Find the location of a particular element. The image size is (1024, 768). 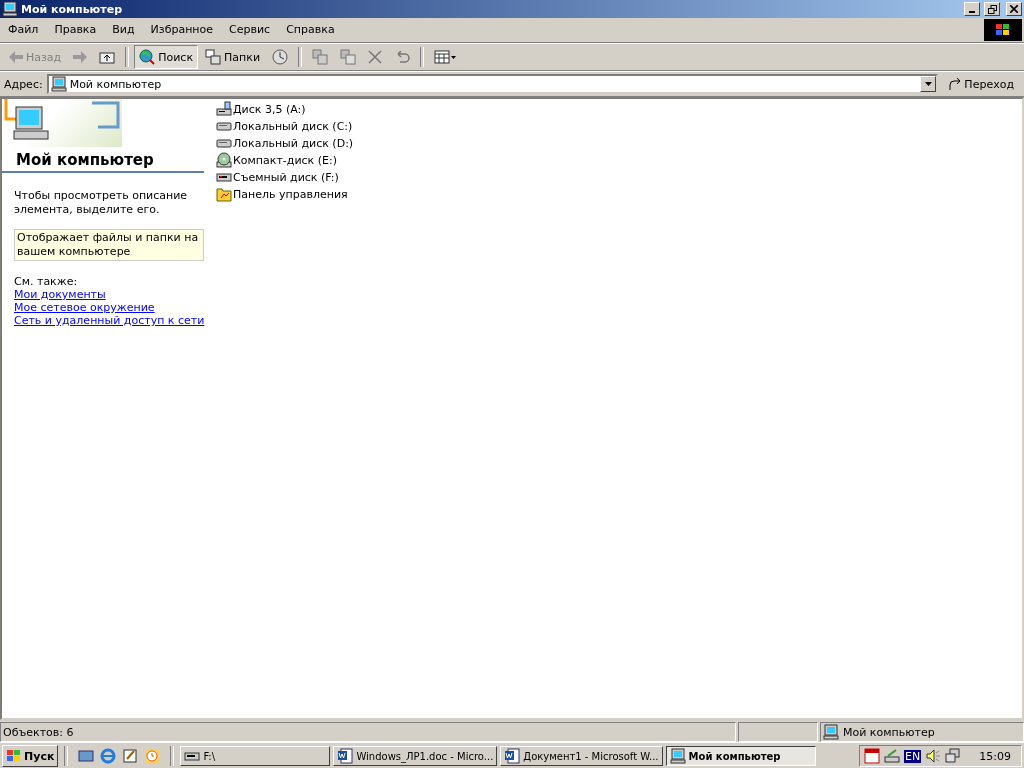

back-arrow-icon is located at coordinates (16, 57).